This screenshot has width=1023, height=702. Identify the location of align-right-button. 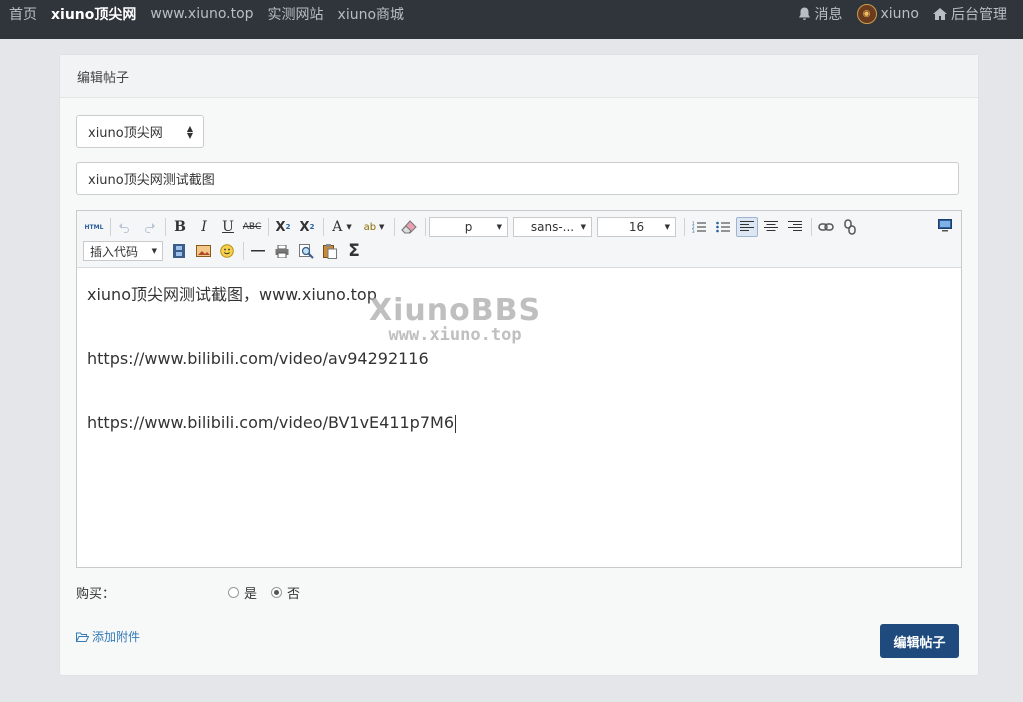
(795, 227).